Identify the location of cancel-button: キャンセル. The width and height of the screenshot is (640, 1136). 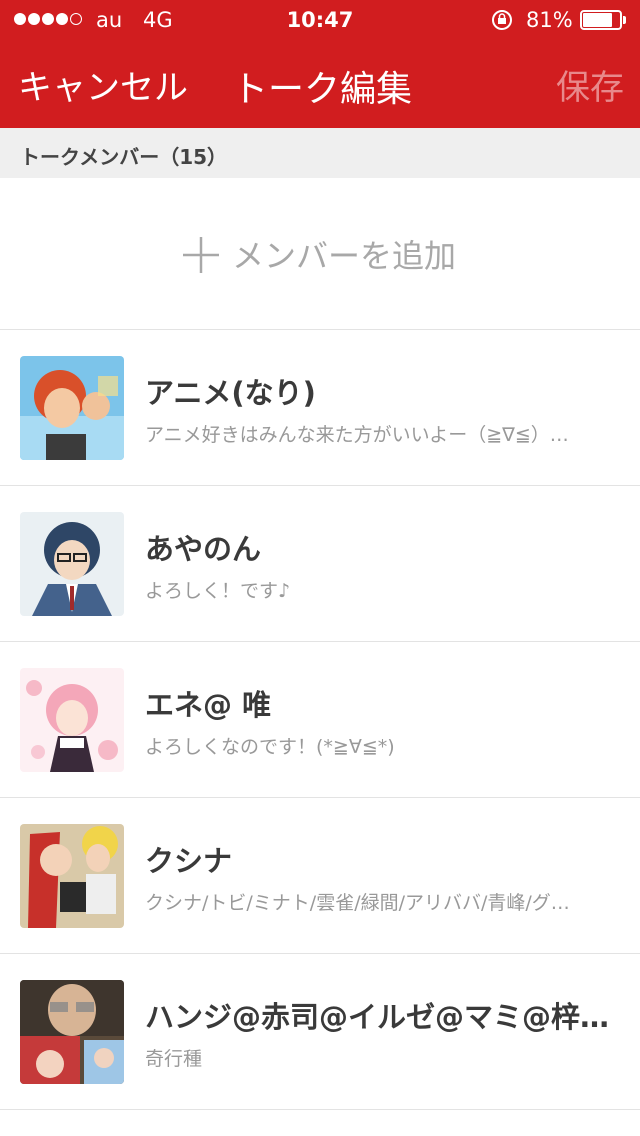
(103, 84).